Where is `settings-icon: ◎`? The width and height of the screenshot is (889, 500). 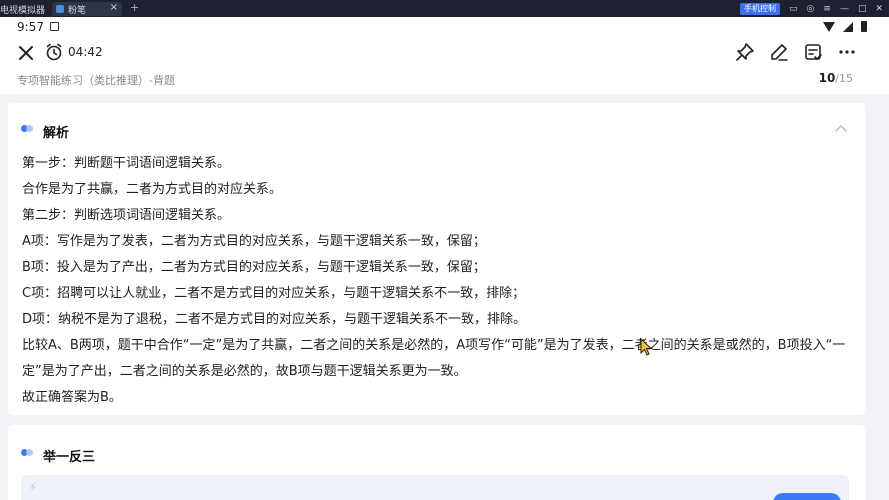
settings-icon: ◎ is located at coordinates (811, 9).